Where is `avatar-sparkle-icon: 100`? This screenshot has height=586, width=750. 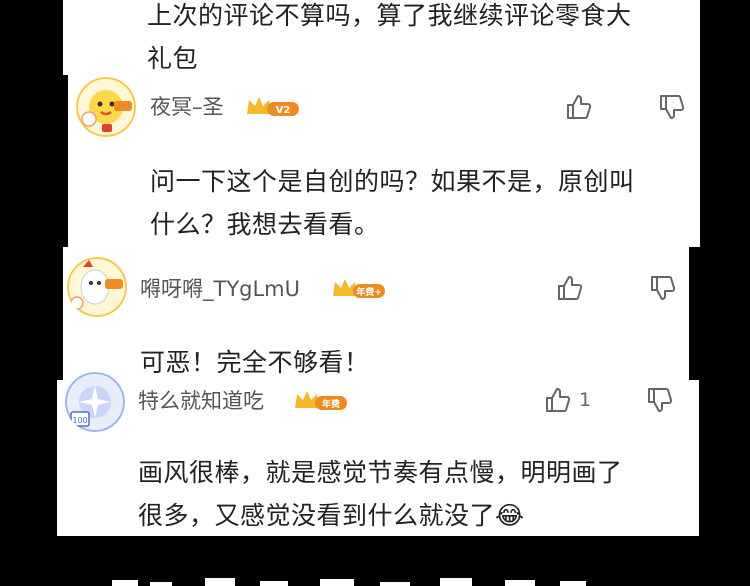
avatar-sparkle-icon: 100 is located at coordinates (95, 402).